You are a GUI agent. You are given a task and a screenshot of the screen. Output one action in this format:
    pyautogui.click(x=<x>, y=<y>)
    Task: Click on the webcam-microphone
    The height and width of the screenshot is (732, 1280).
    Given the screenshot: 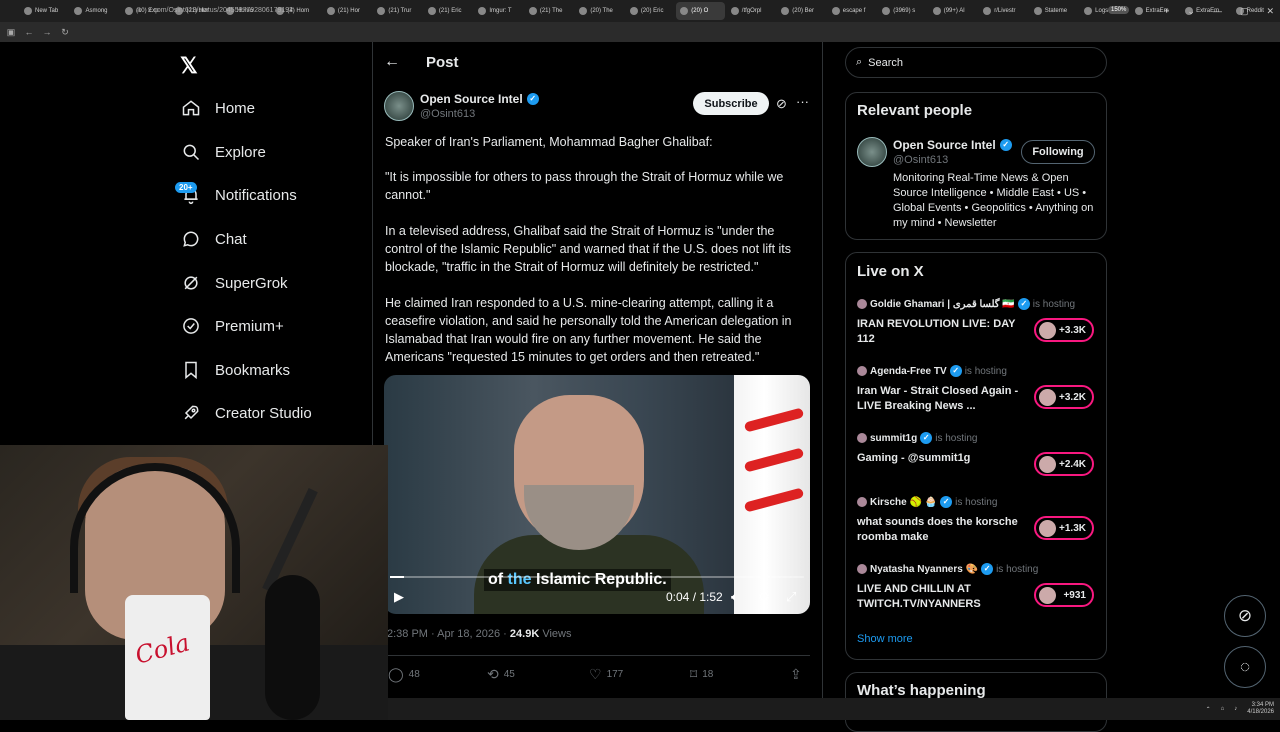 What is the action you would take?
    pyautogui.click(x=292, y=647)
    